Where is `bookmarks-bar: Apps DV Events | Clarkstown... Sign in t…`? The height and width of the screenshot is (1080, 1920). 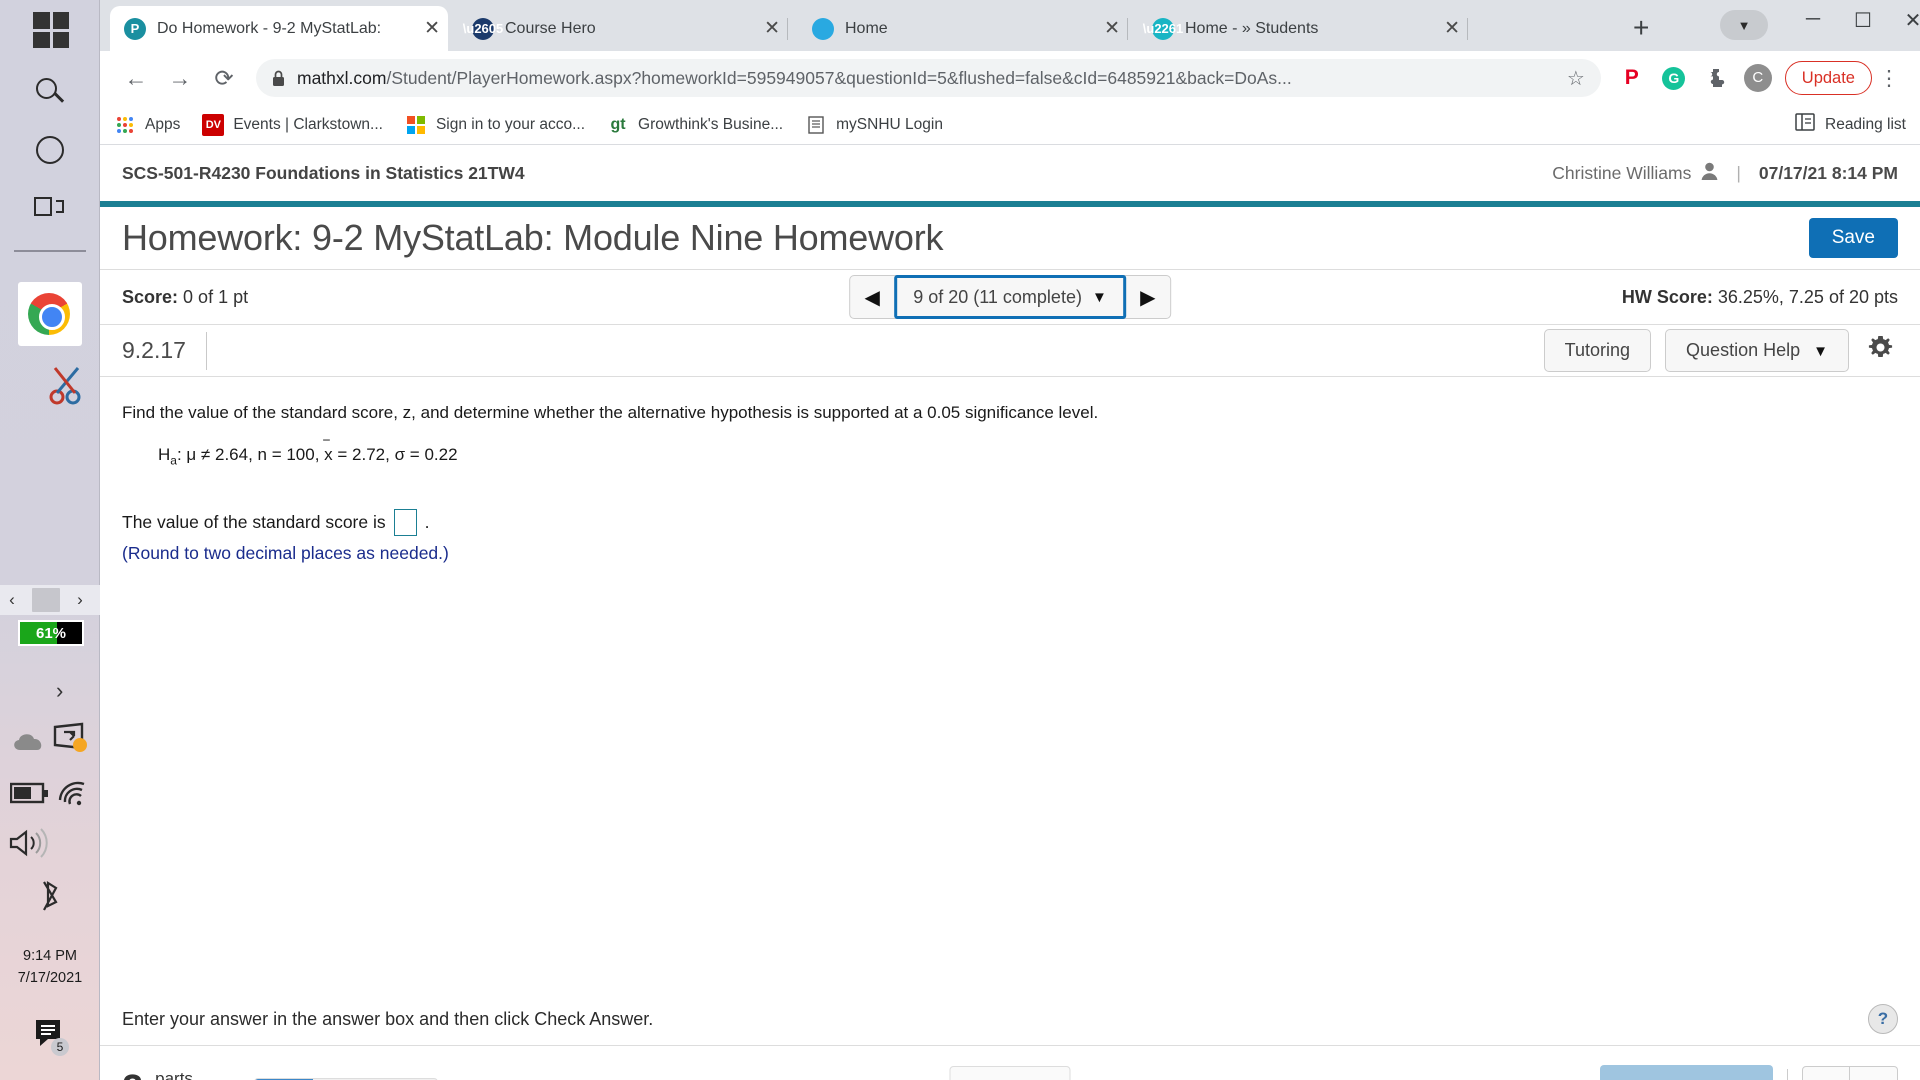
bookmarks-bar: Apps DV Events | Clarkstown... Sign in t… is located at coordinates (1010, 125).